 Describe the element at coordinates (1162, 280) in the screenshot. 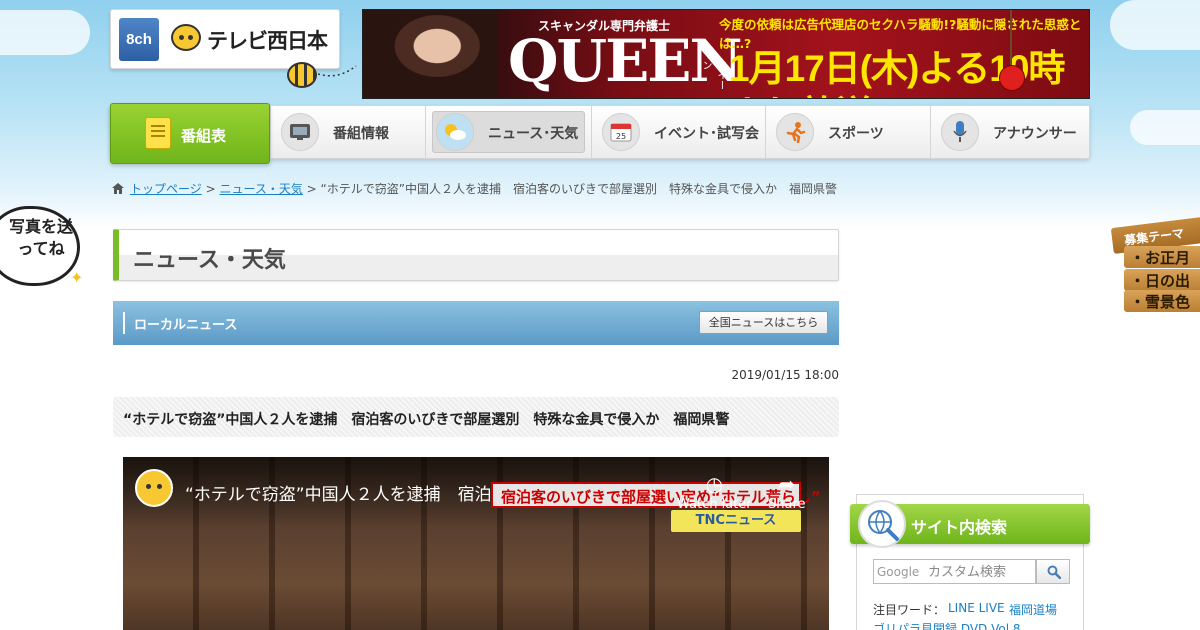

I see `theme-item: ・日の出` at that location.